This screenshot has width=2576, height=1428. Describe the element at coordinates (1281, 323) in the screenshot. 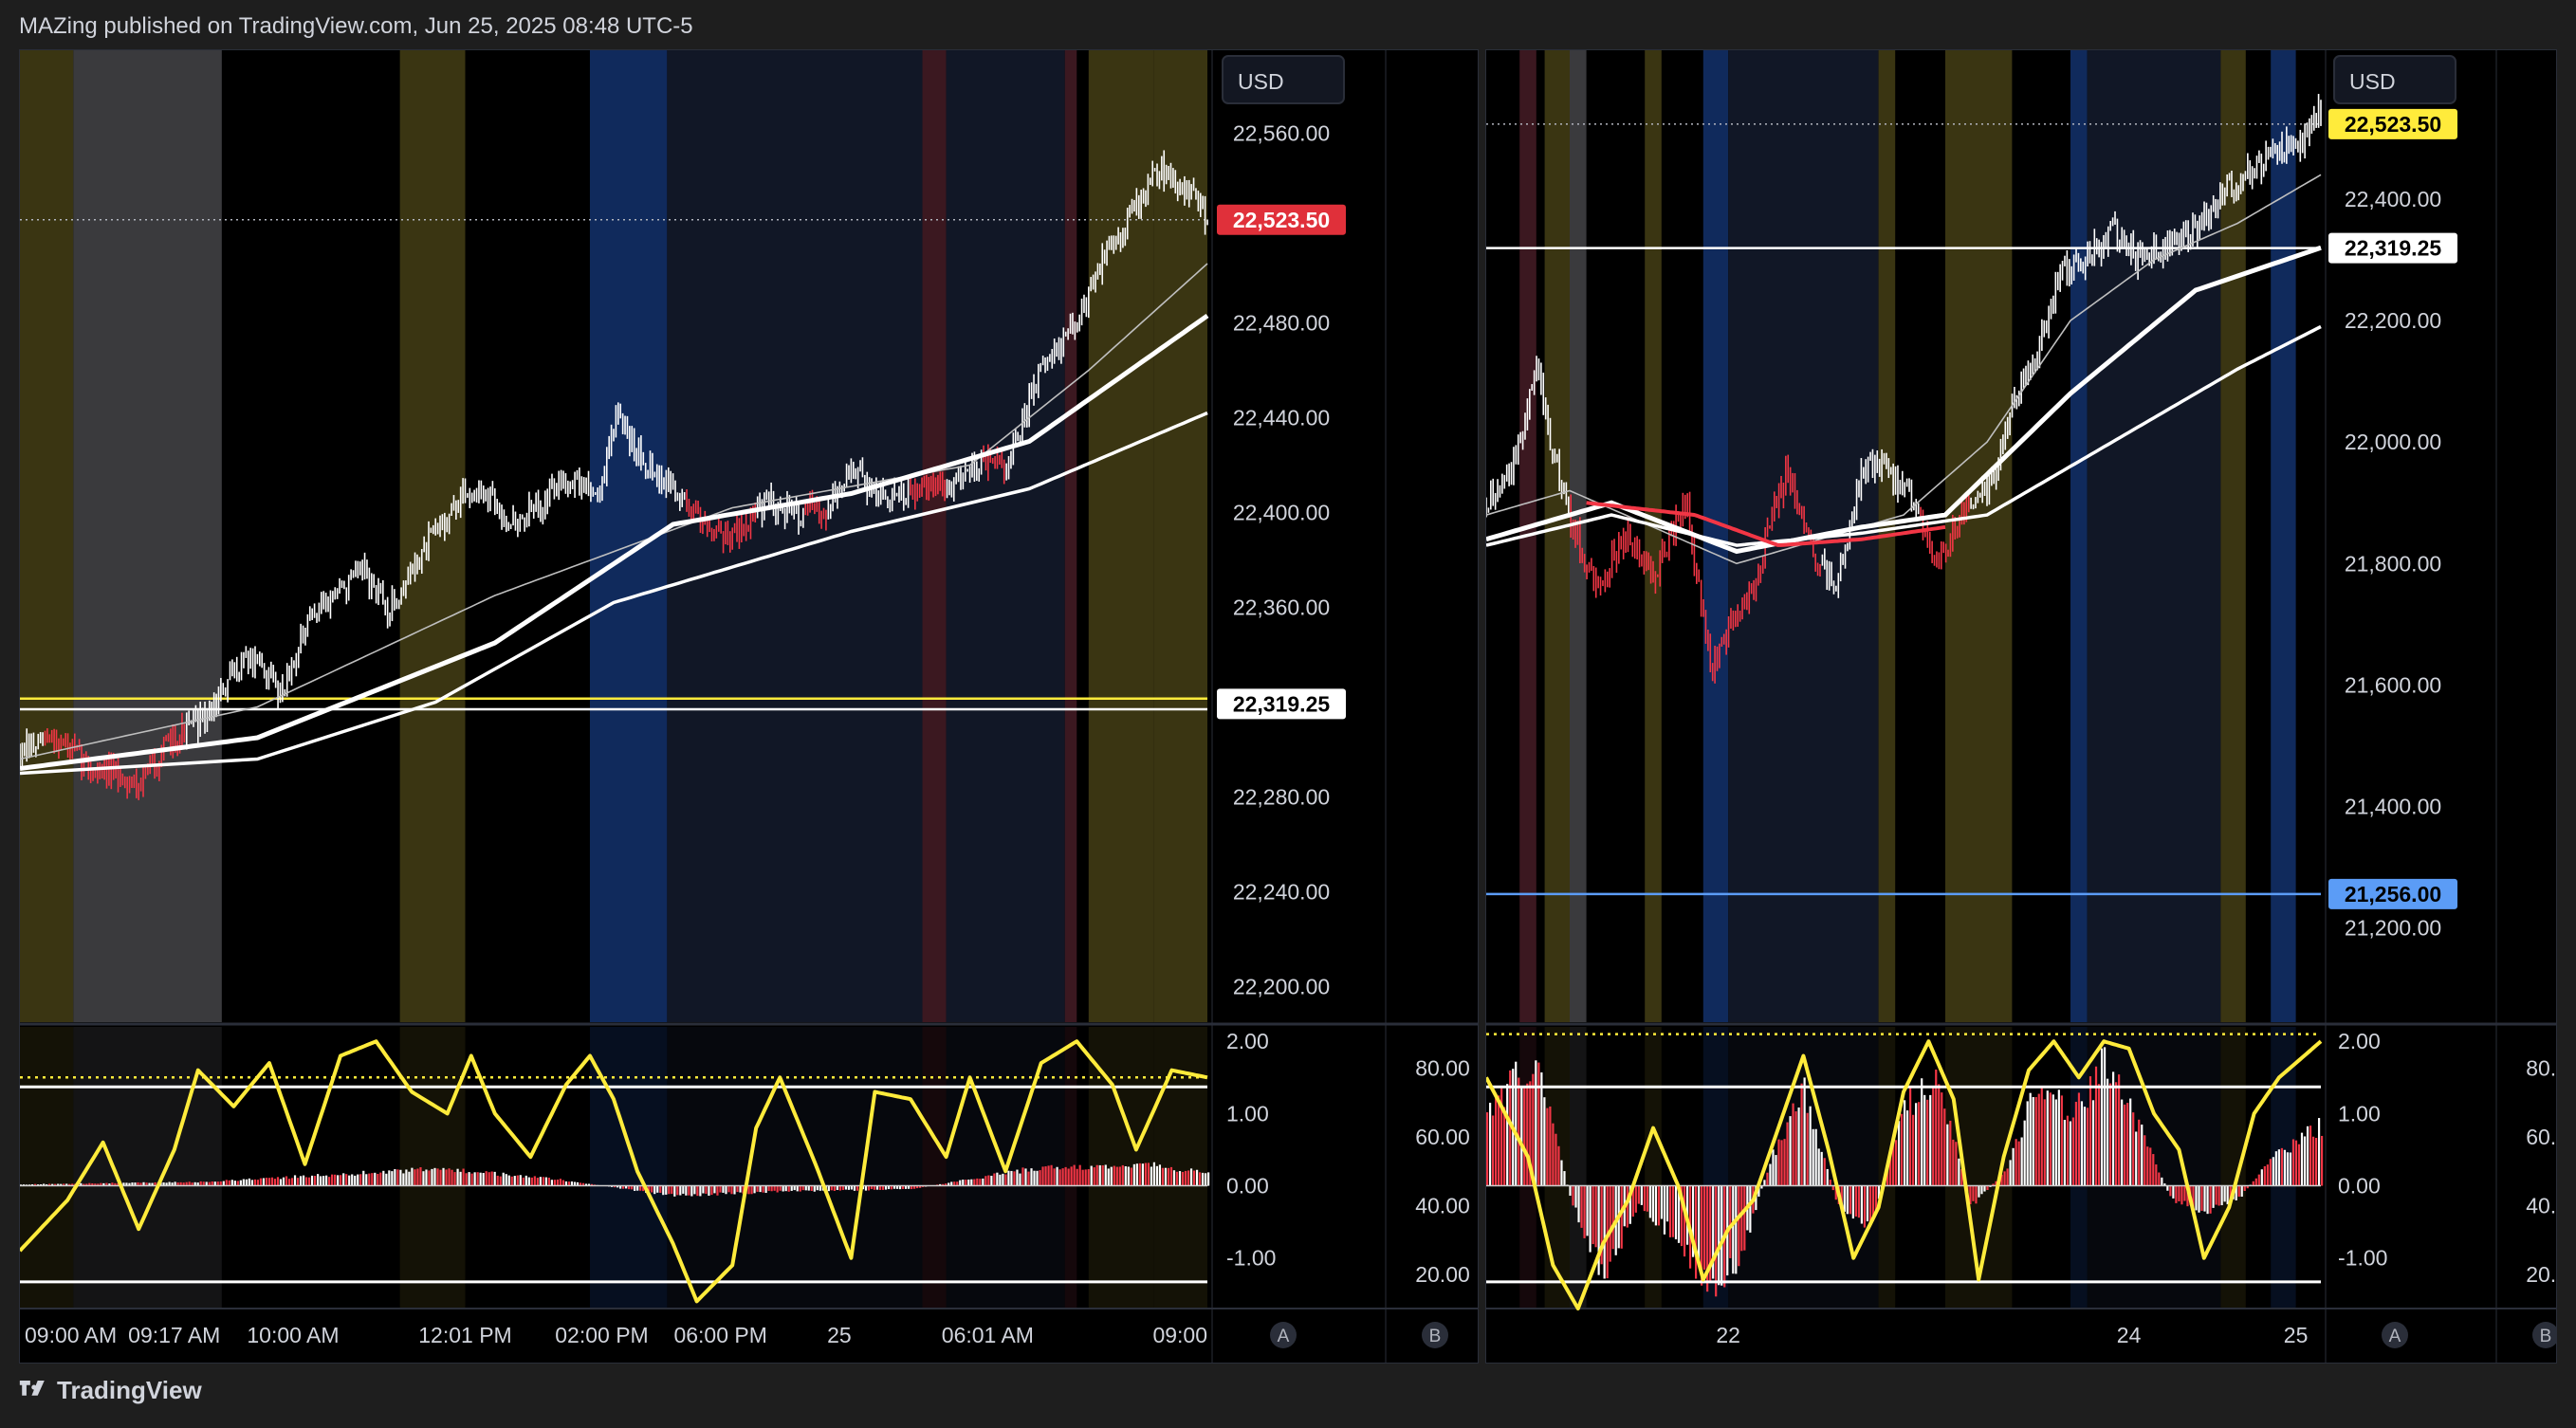

I see `price-tick-label: 22,480.00` at that location.